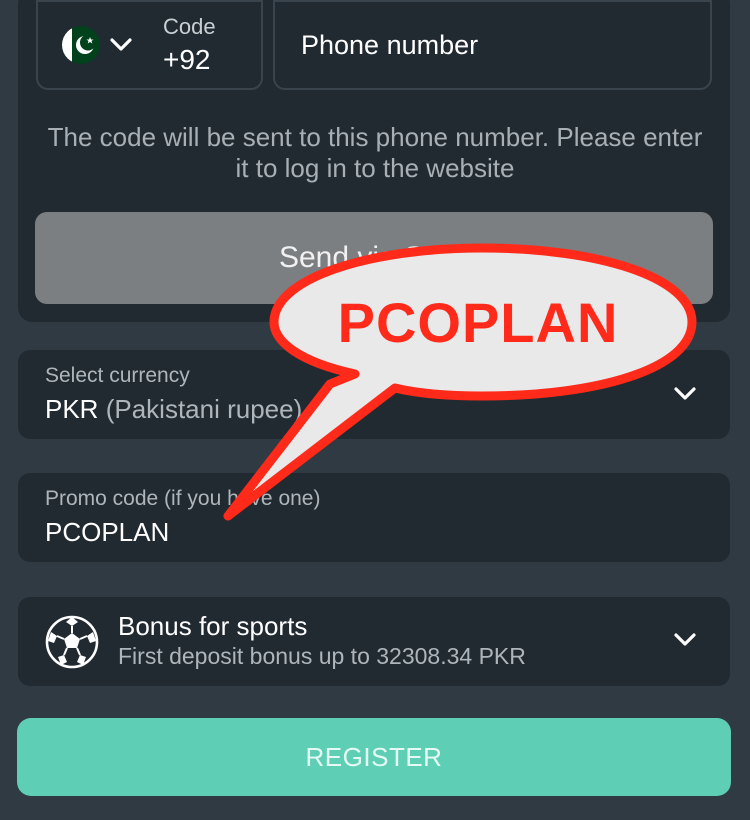  What do you see at coordinates (213, 626) in the screenshot?
I see `bonus-title: Bonus for sports` at bounding box center [213, 626].